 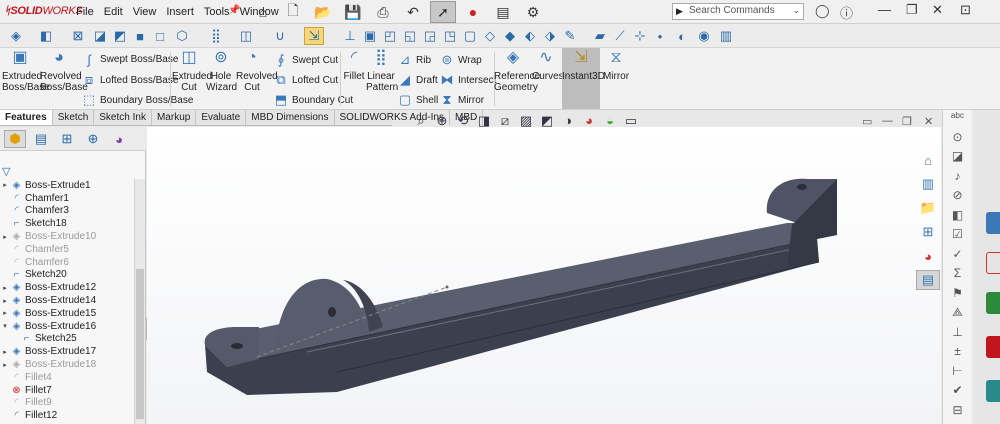 I want to click on tree-item: ◜ Fillet9, so click(x=67, y=403).